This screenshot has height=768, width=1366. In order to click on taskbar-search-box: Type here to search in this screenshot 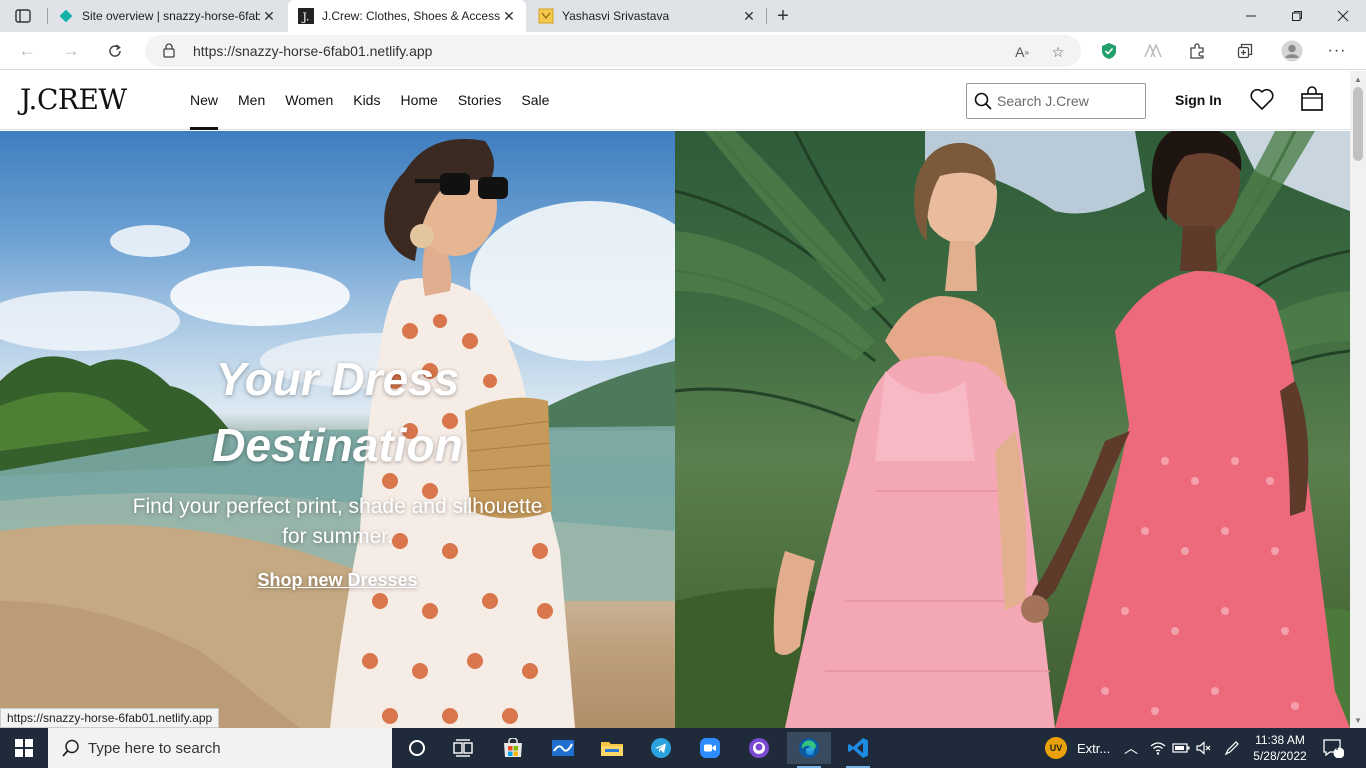, I will do `click(220, 748)`.